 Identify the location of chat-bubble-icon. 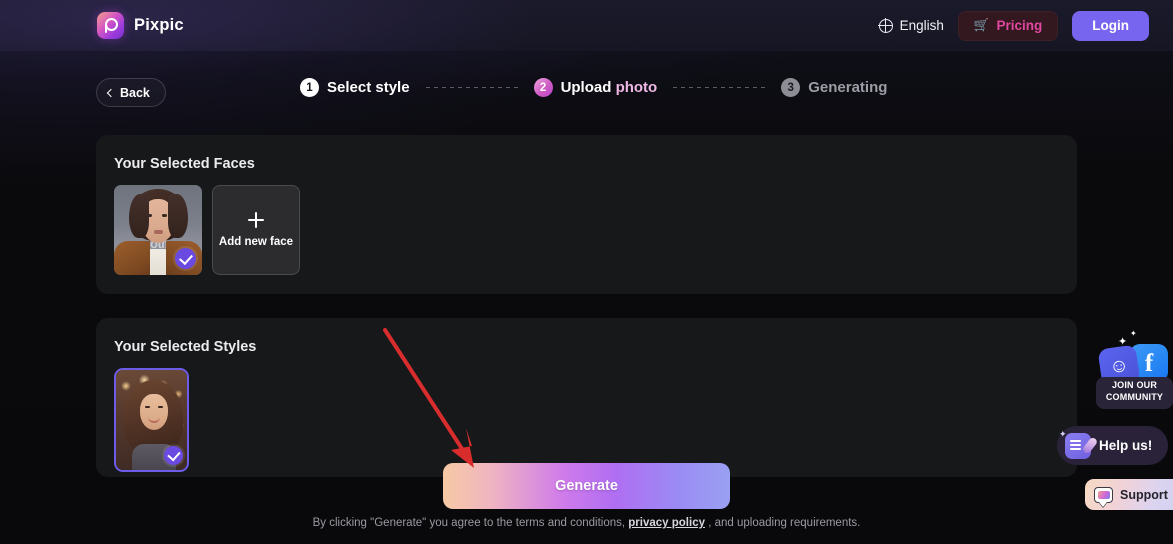
(1103, 494).